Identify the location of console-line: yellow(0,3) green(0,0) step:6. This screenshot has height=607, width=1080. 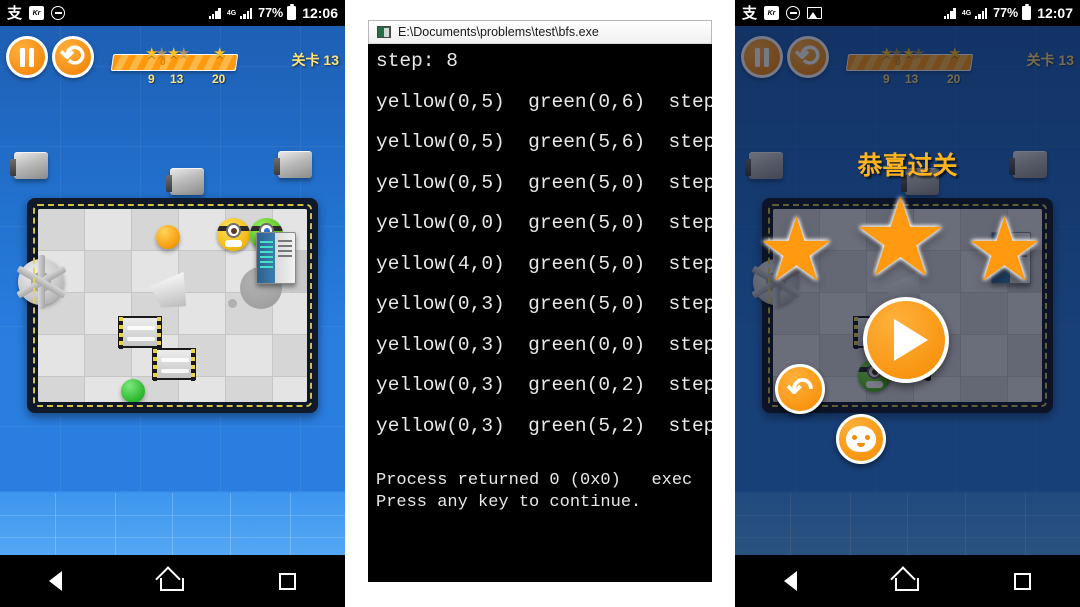
(544, 344).